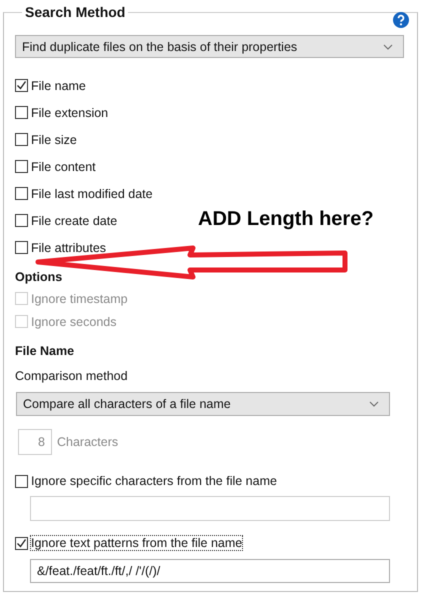 The height and width of the screenshot is (596, 422). Describe the element at coordinates (87, 442) in the screenshot. I see `characters-label: Characters` at that location.